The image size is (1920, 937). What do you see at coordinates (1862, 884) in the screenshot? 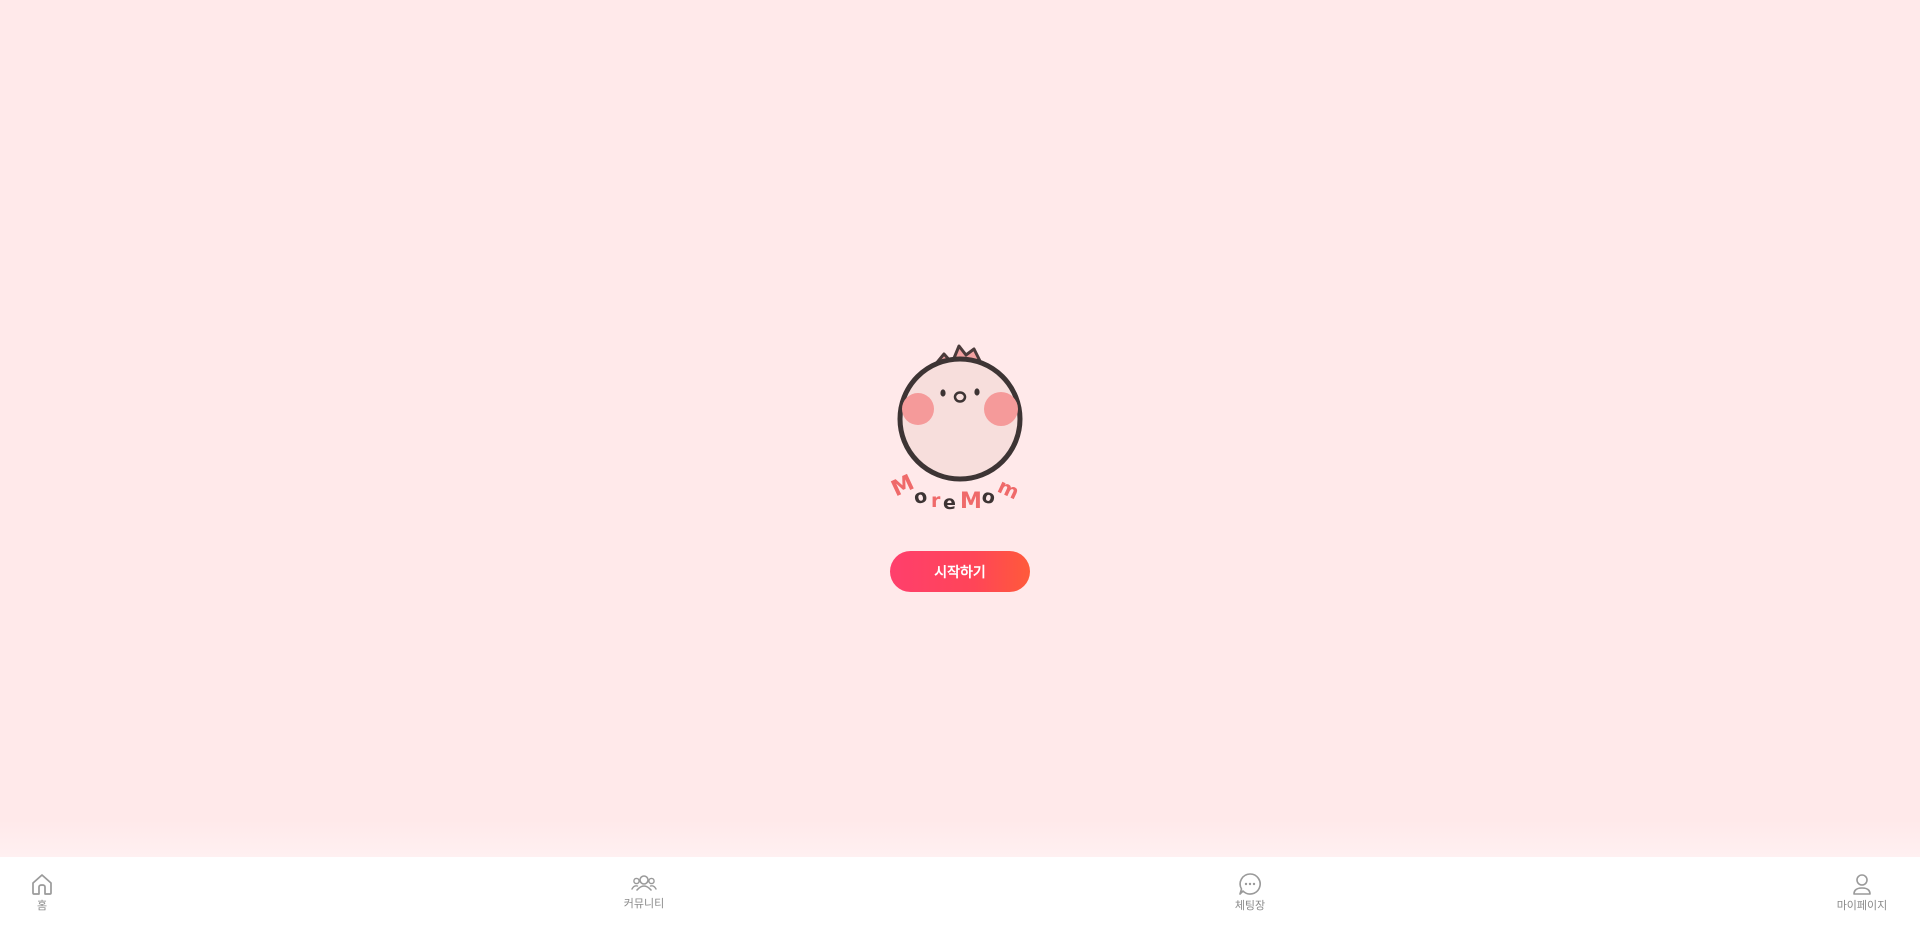
I see `user-icon` at bounding box center [1862, 884].